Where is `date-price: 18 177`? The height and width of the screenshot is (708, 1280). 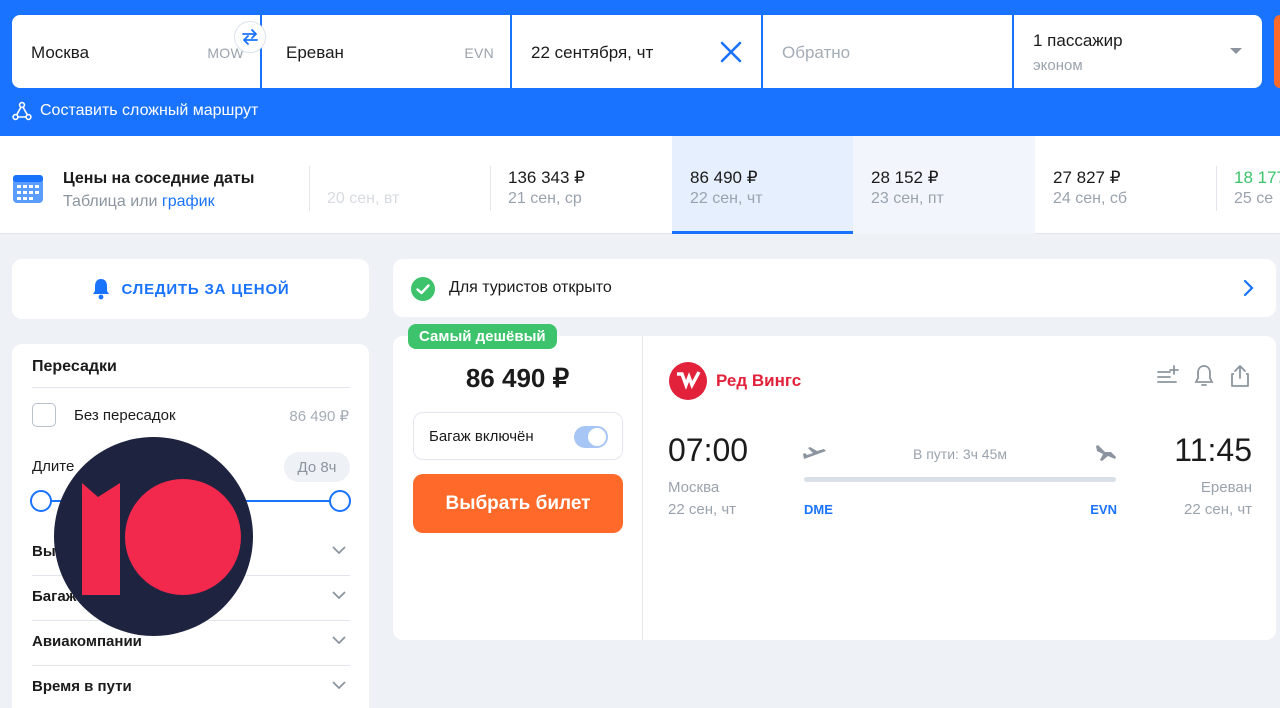
date-price: 18 177 is located at coordinates (1257, 177).